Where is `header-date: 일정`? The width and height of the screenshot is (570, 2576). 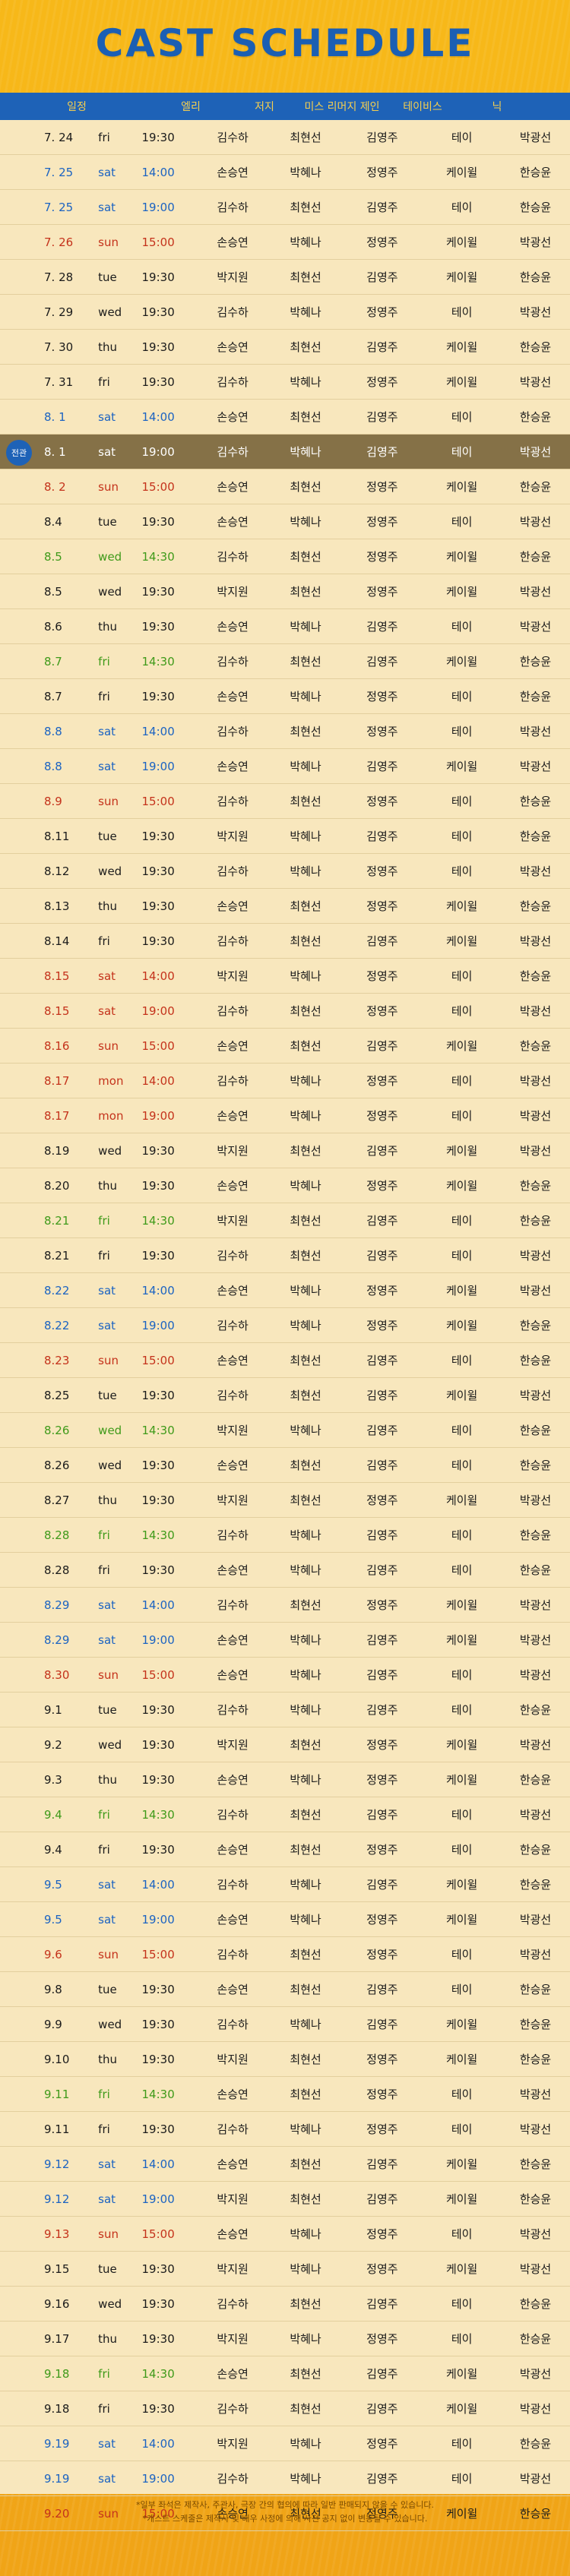
header-date: 일정 is located at coordinates (77, 107).